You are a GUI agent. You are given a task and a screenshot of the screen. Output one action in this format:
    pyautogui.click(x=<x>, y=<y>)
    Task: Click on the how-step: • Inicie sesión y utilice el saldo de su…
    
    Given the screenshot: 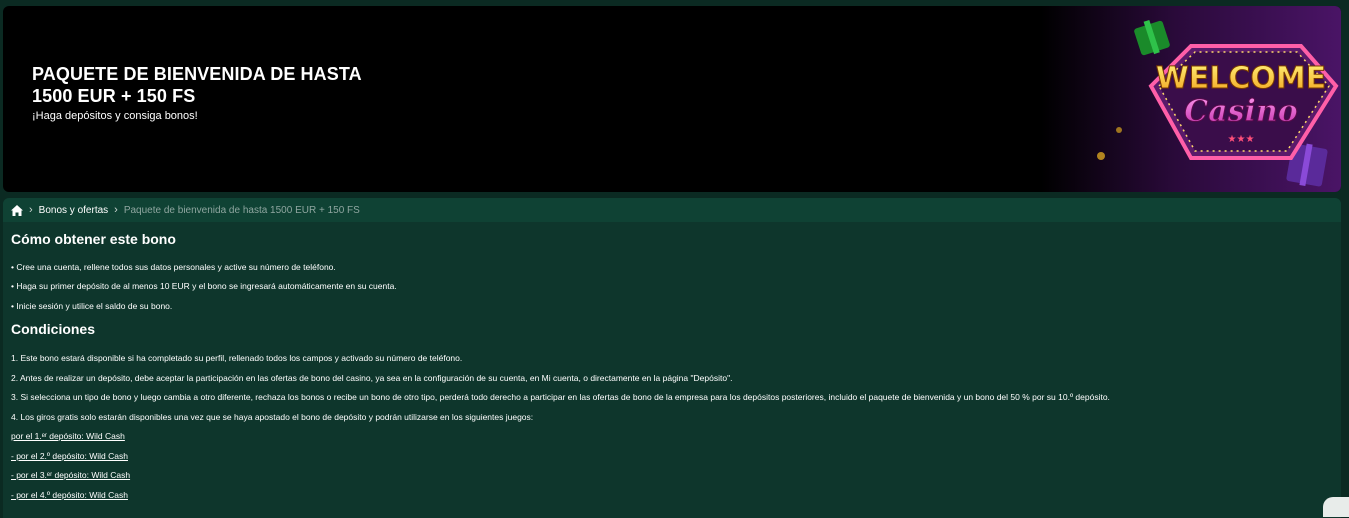 What is the action you would take?
    pyautogui.click(x=92, y=306)
    